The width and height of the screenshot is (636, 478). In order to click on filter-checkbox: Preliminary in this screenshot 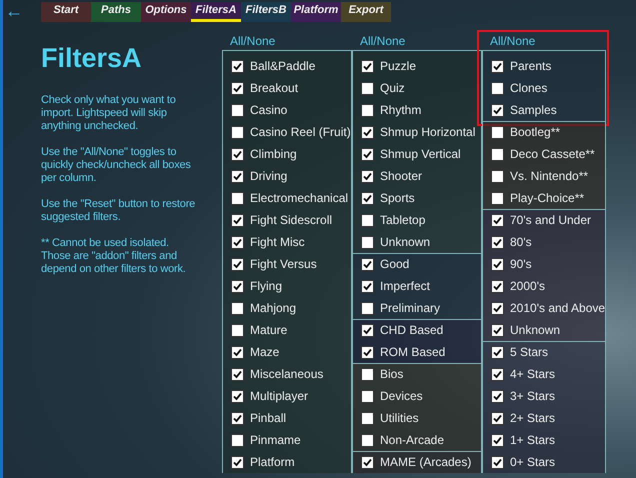, I will do `click(396, 308)`.